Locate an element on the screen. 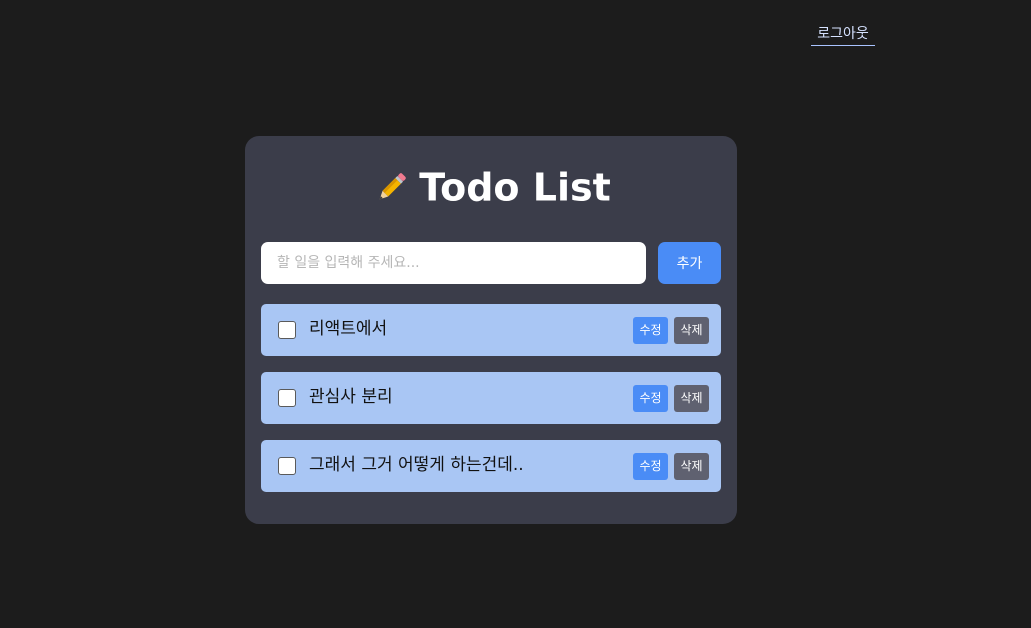 This screenshot has height=628, width=1031. todo-item: 그래서 그거 어떻게 하는건데.. 수정 삭제 is located at coordinates (491, 466).